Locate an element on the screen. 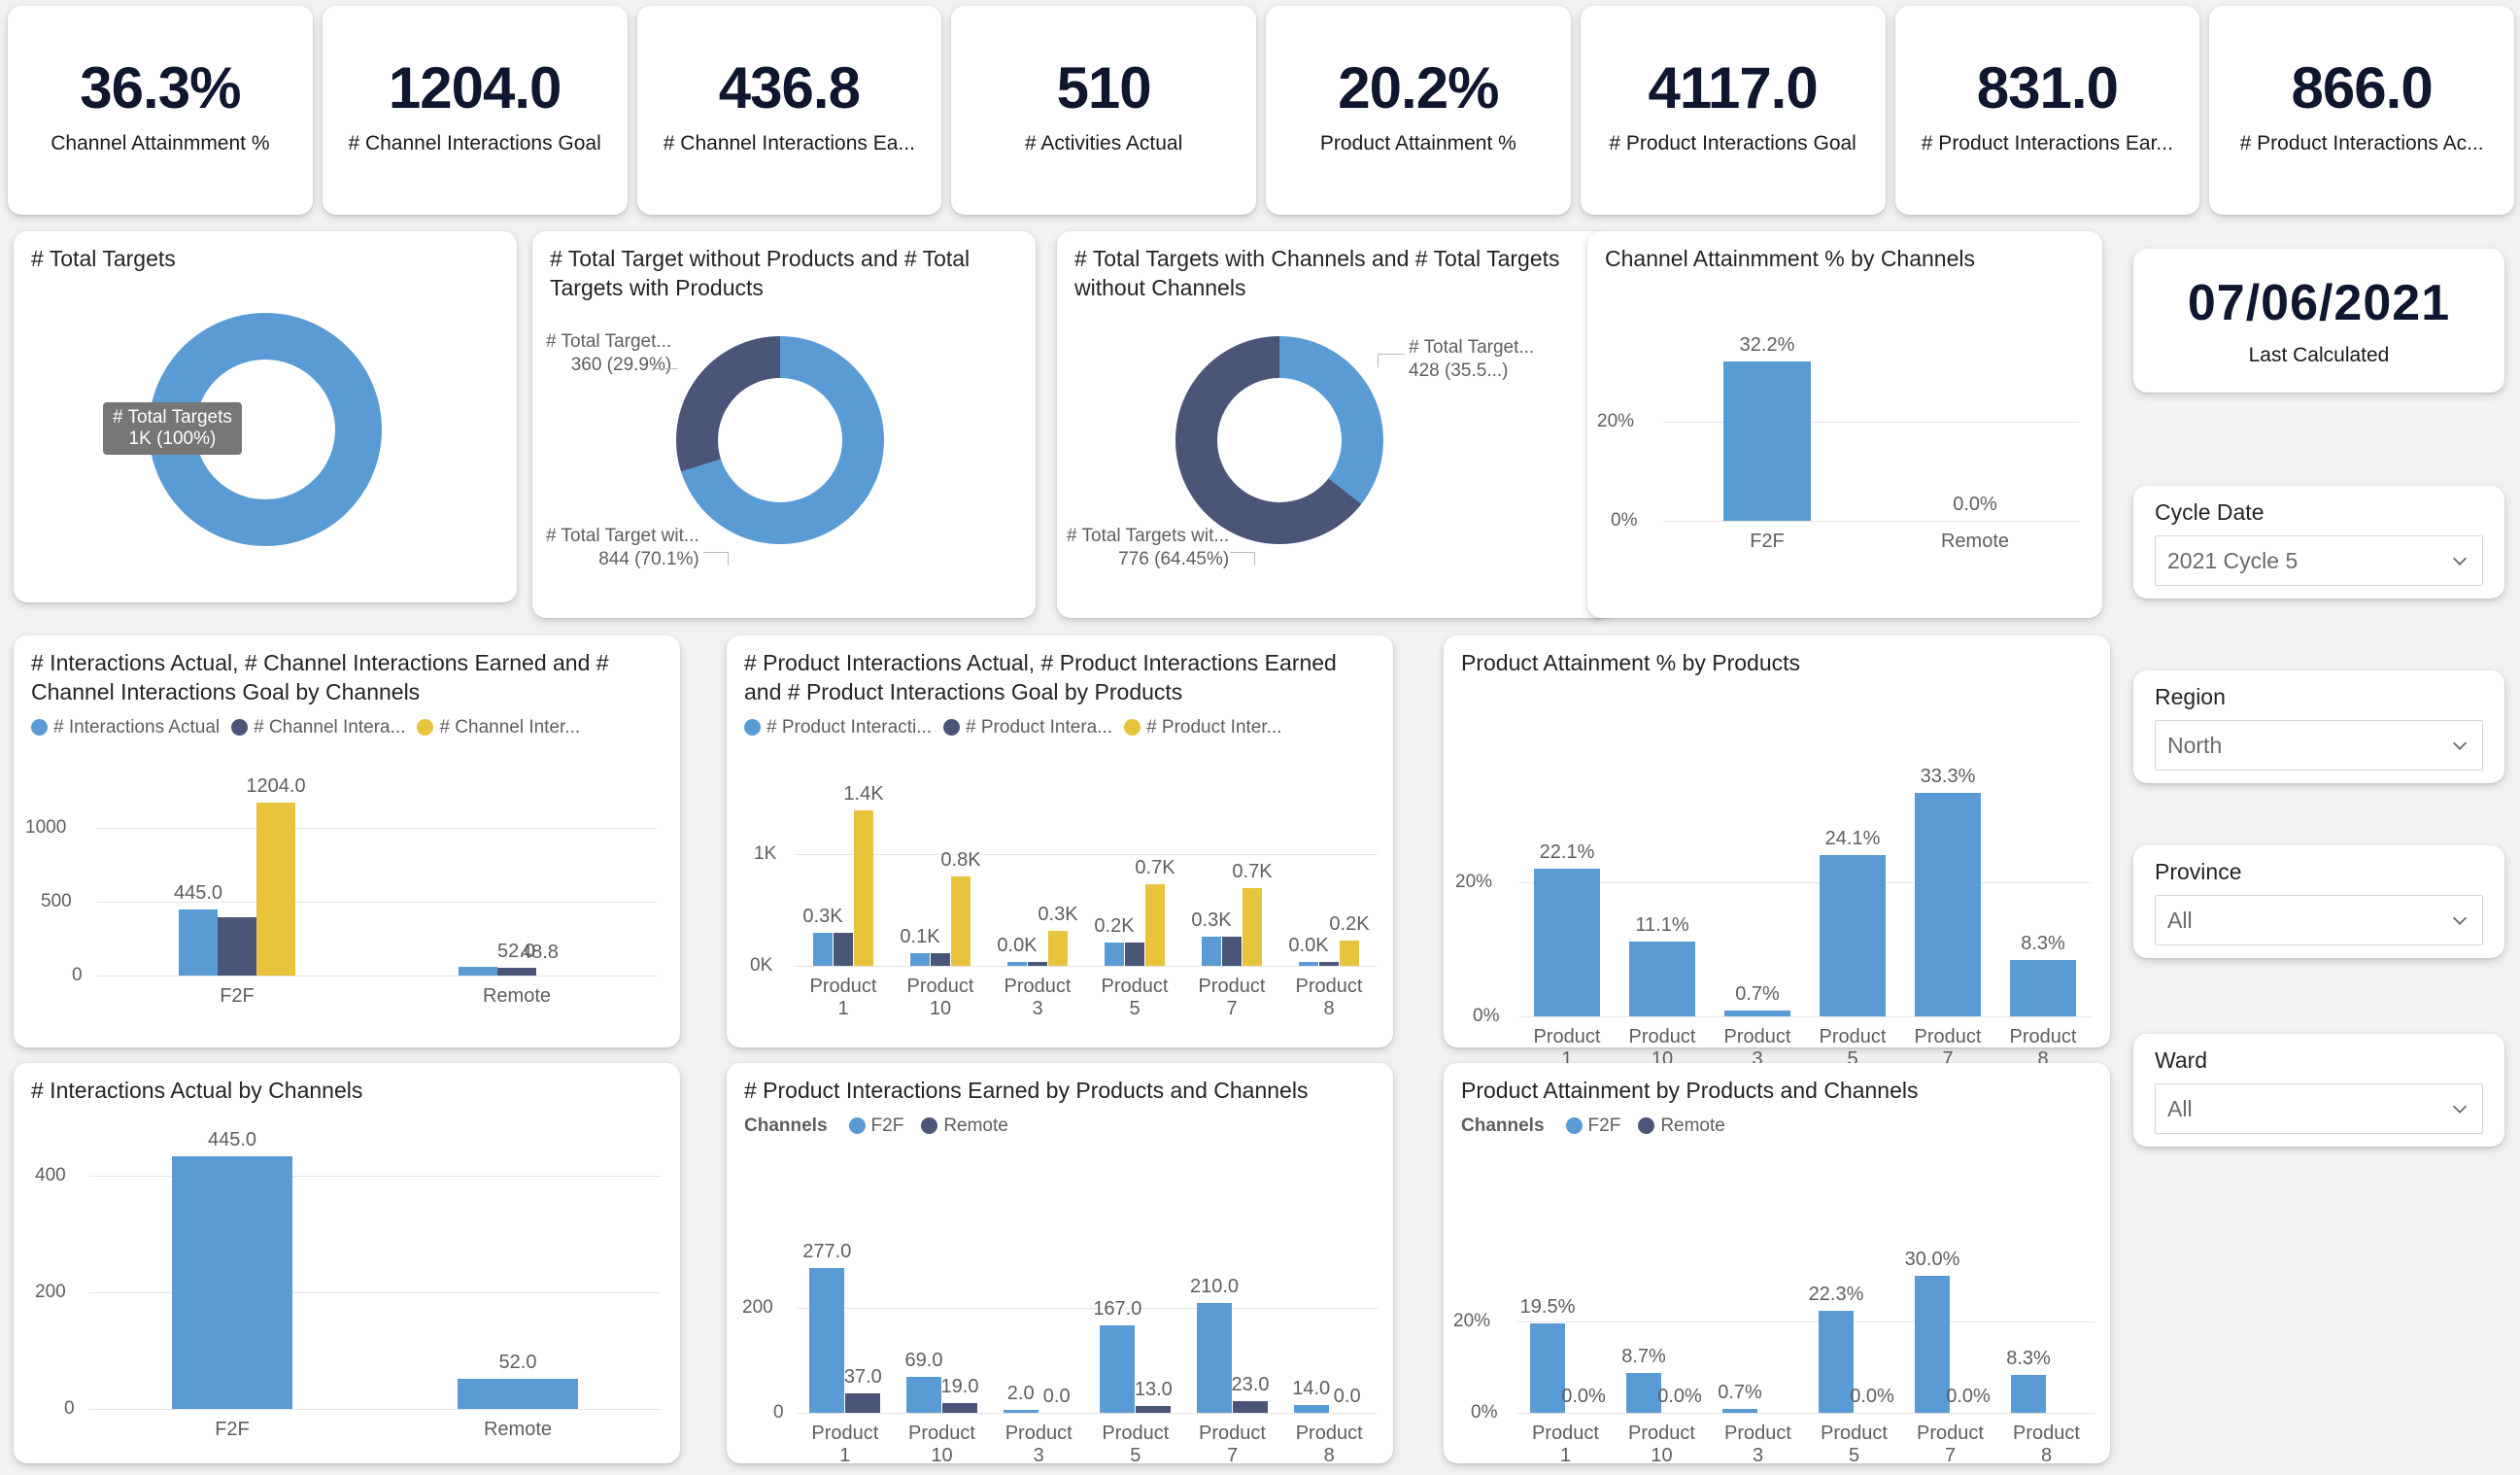 The height and width of the screenshot is (1475, 2520). kpi-card-channel-interactions-goal: 1204.0 # Channel Interactions Goal is located at coordinates (475, 110).